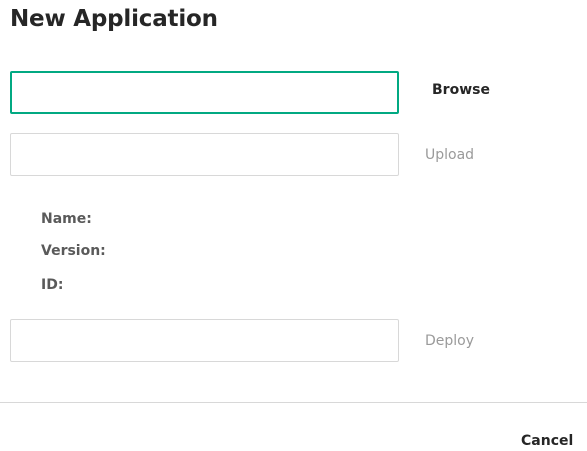  What do you see at coordinates (461, 90) in the screenshot?
I see `browse-button: Browse` at bounding box center [461, 90].